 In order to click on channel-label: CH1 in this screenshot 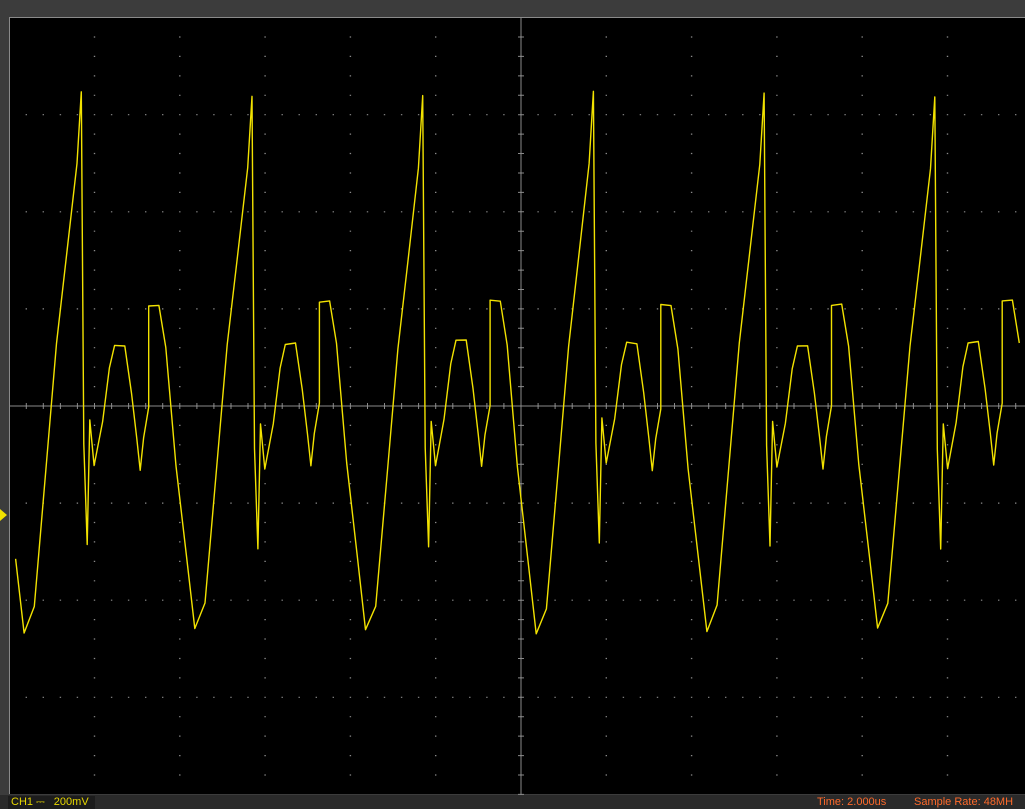, I will do `click(22, 802)`.